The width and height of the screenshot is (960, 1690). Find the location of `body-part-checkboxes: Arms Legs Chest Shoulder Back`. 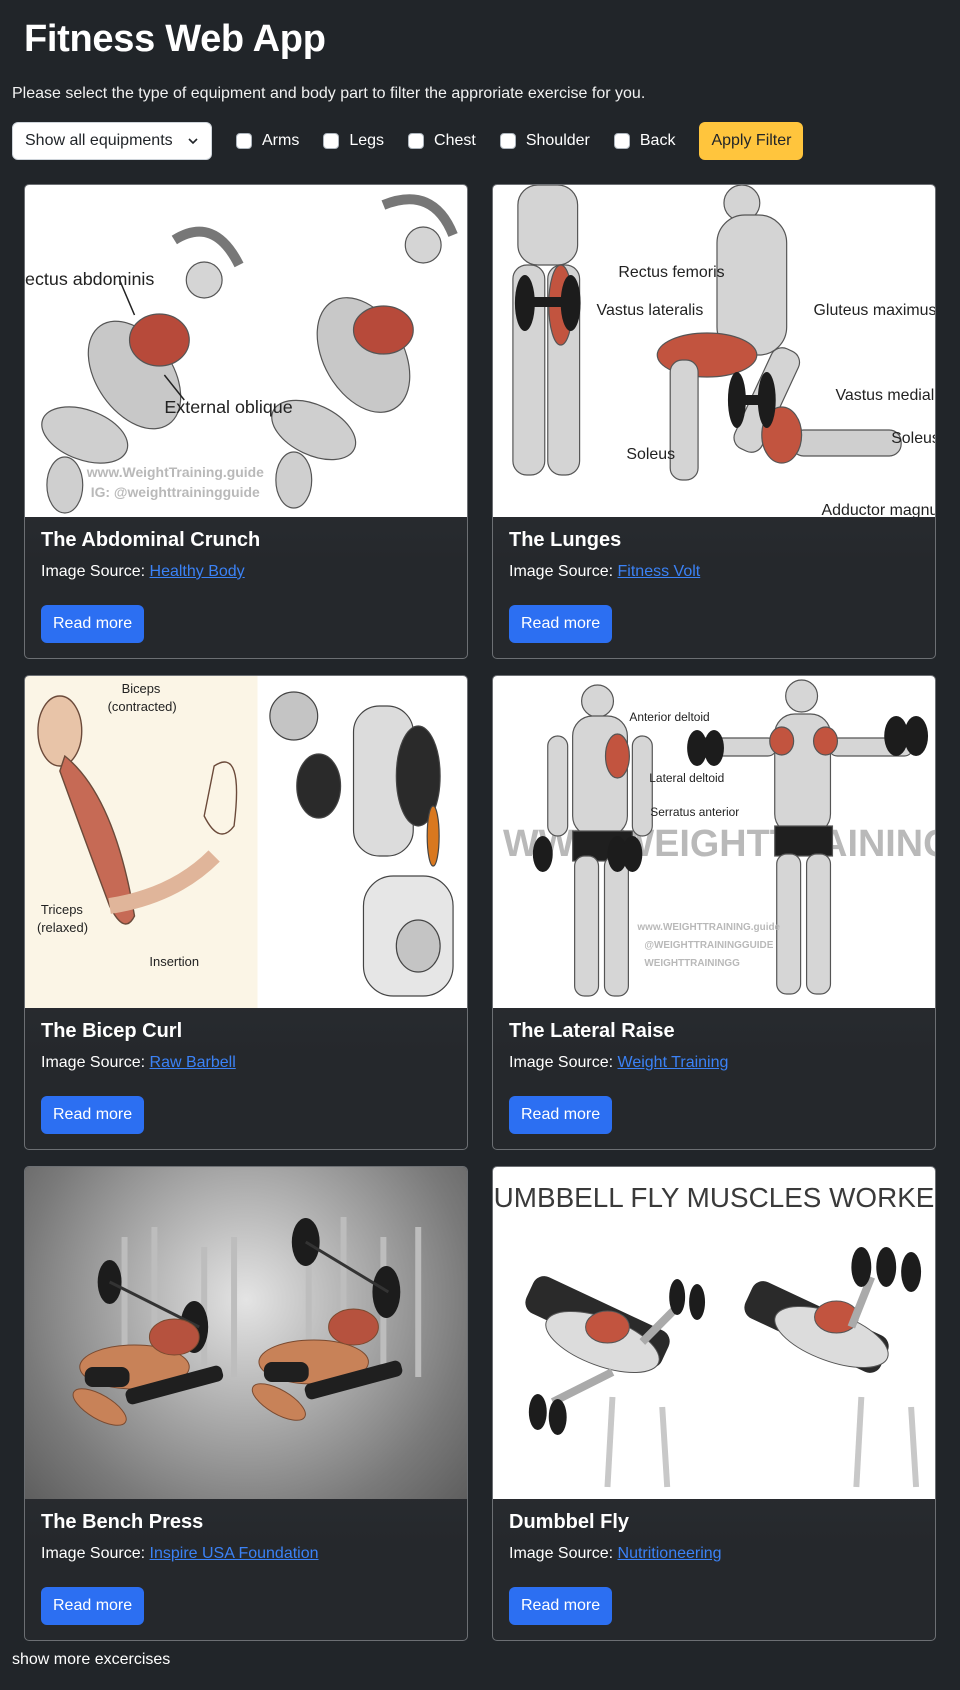

body-part-checkboxes: Arms Legs Chest Shoulder Back is located at coordinates (467, 141).